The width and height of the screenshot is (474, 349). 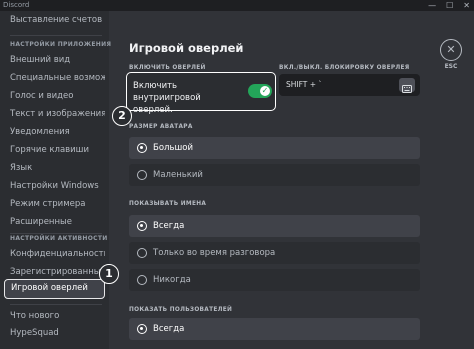 I want to click on sidebar-item-streamer-mode: Режим стримера, so click(x=54, y=204).